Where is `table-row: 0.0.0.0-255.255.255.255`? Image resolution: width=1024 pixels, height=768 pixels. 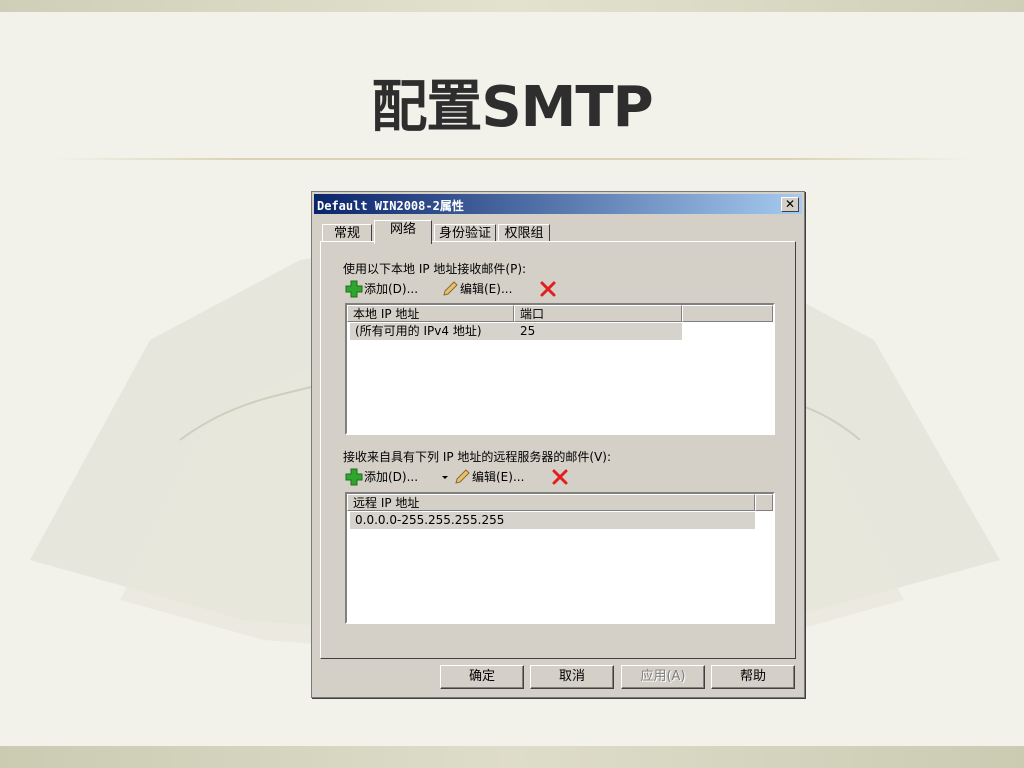 table-row: 0.0.0.0-255.255.255.255 is located at coordinates (552, 520).